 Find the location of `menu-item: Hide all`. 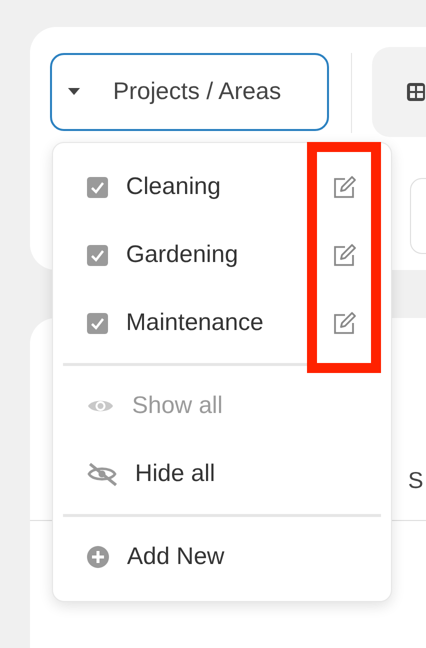

menu-item: Hide all is located at coordinates (222, 474).